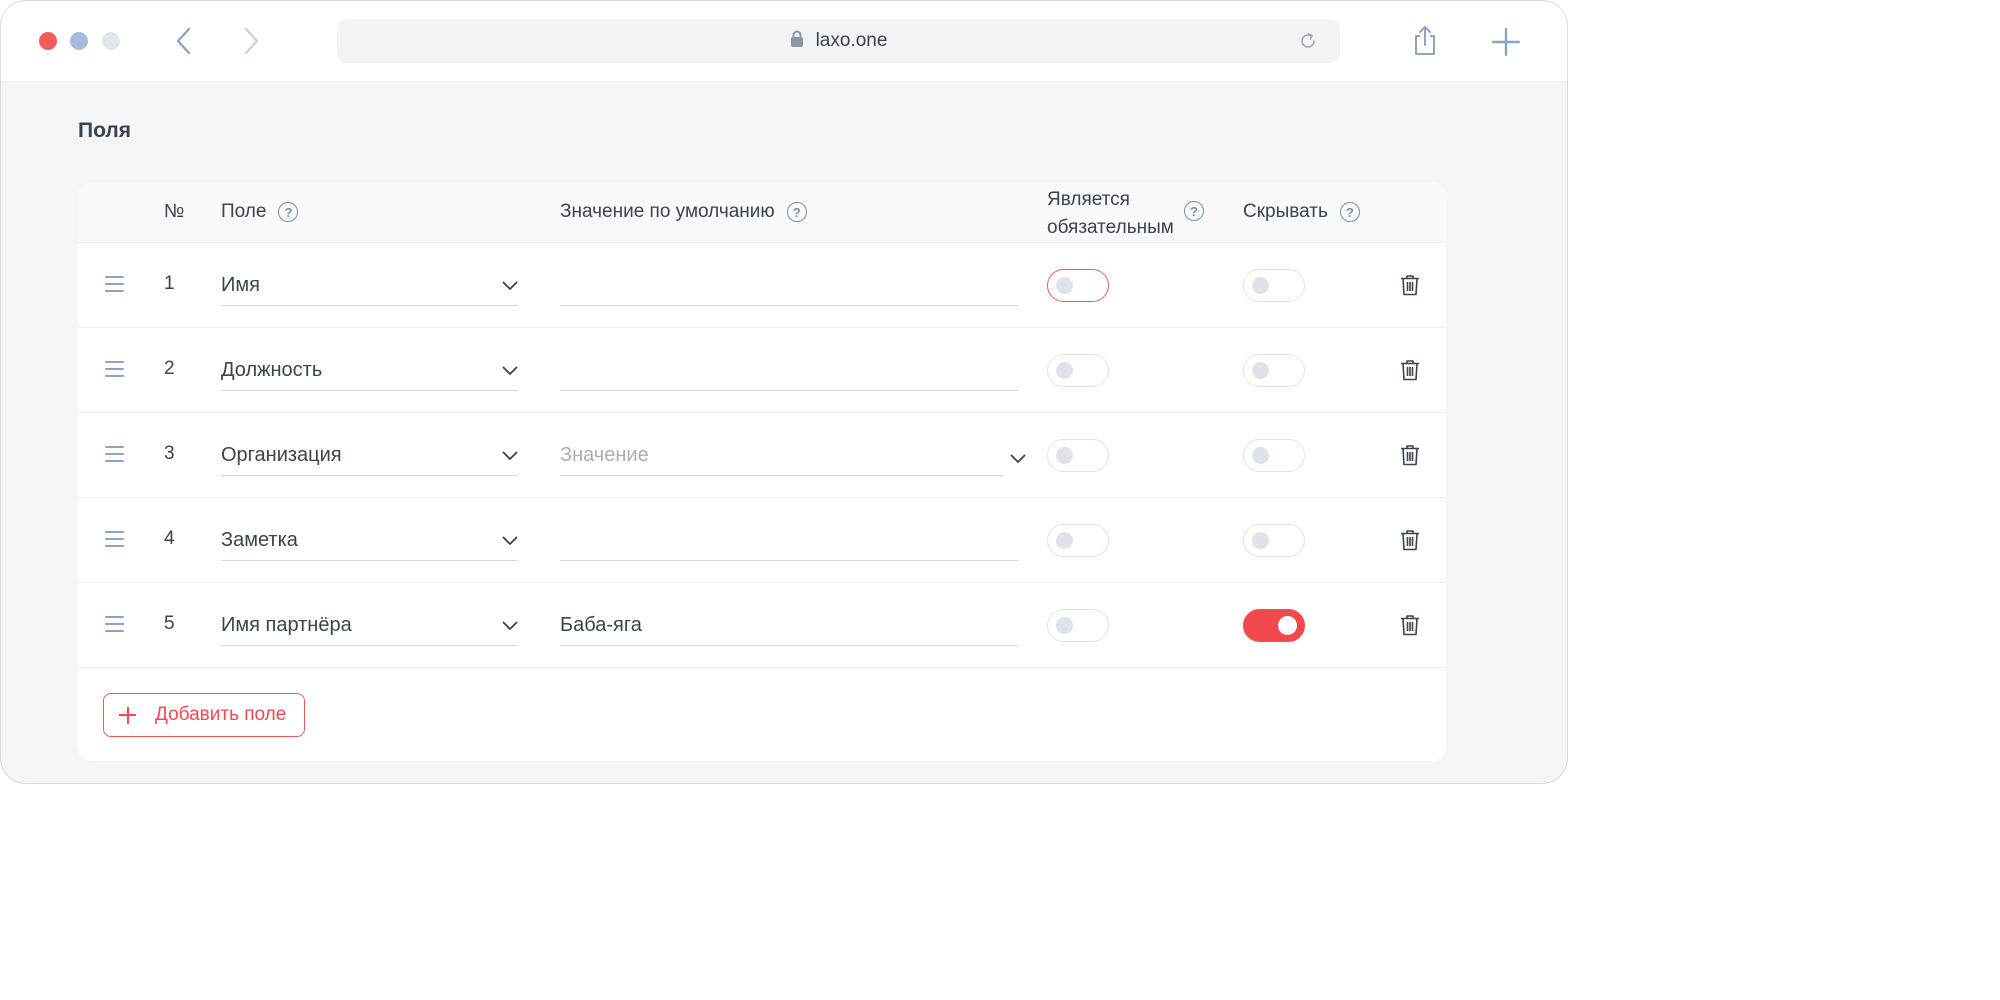  Describe the element at coordinates (286, 625) in the screenshot. I see `field-select-value: Имя партнёра` at that location.